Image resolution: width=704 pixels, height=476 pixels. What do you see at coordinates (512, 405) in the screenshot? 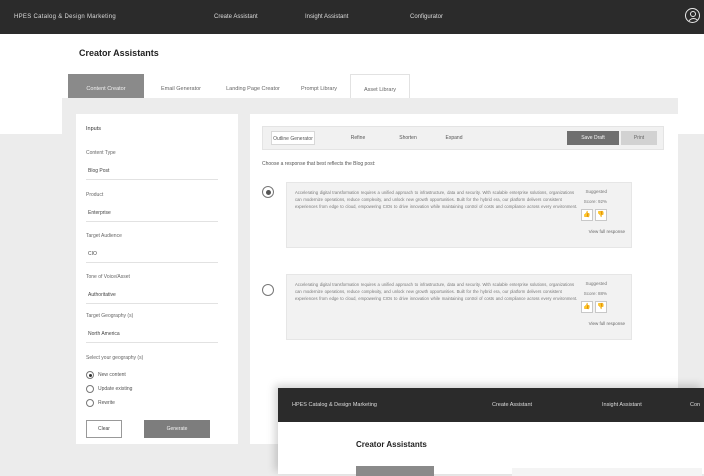
I see `overlay-nav-create-assistant: Create Assistant` at bounding box center [512, 405].